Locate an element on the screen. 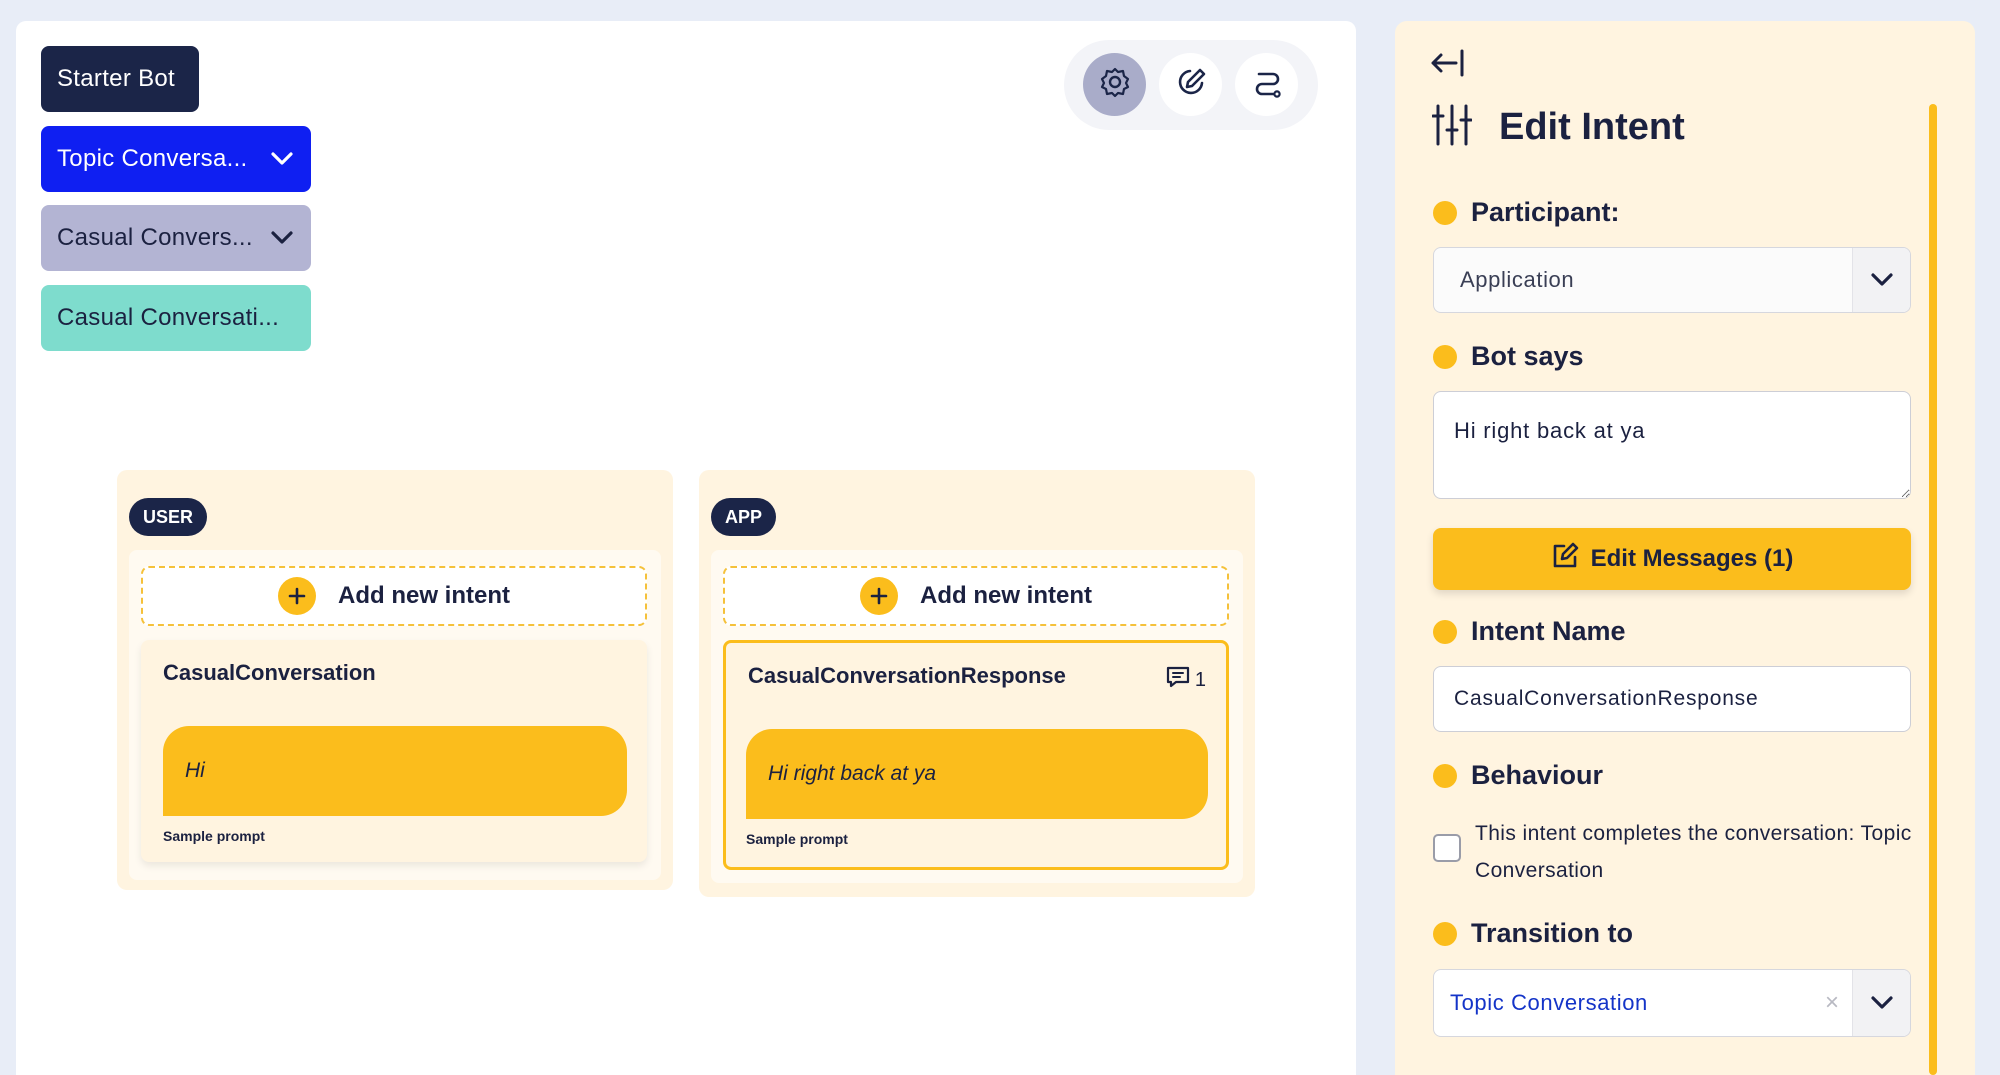  panel-title: Edit Intent is located at coordinates (1592, 127).